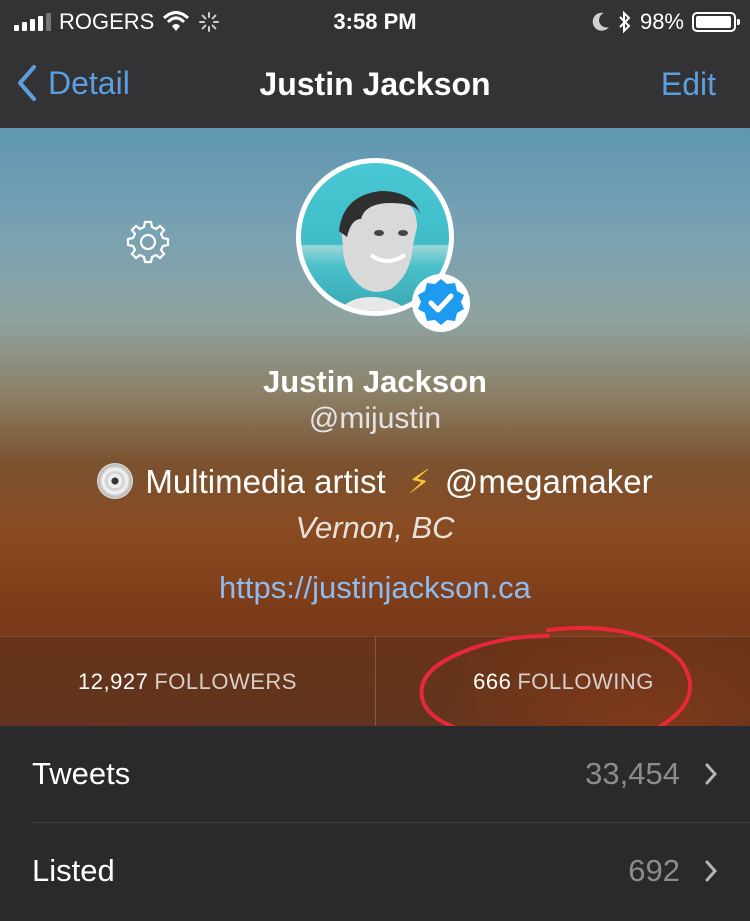 This screenshot has height=921, width=750. Describe the element at coordinates (419, 481) in the screenshot. I see `lightning-icon: ⚡` at that location.